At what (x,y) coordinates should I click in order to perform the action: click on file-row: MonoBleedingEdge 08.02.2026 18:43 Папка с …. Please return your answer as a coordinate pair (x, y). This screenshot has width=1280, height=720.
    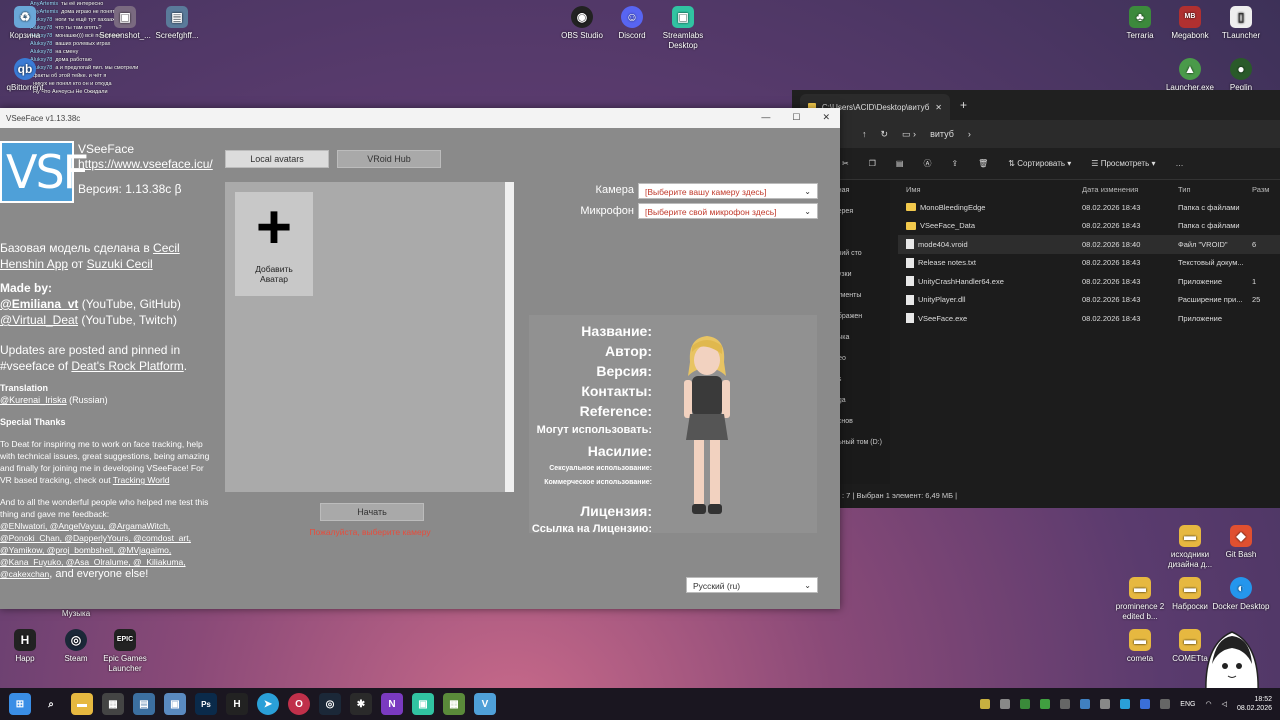
    Looking at the image, I should click on (1089, 207).